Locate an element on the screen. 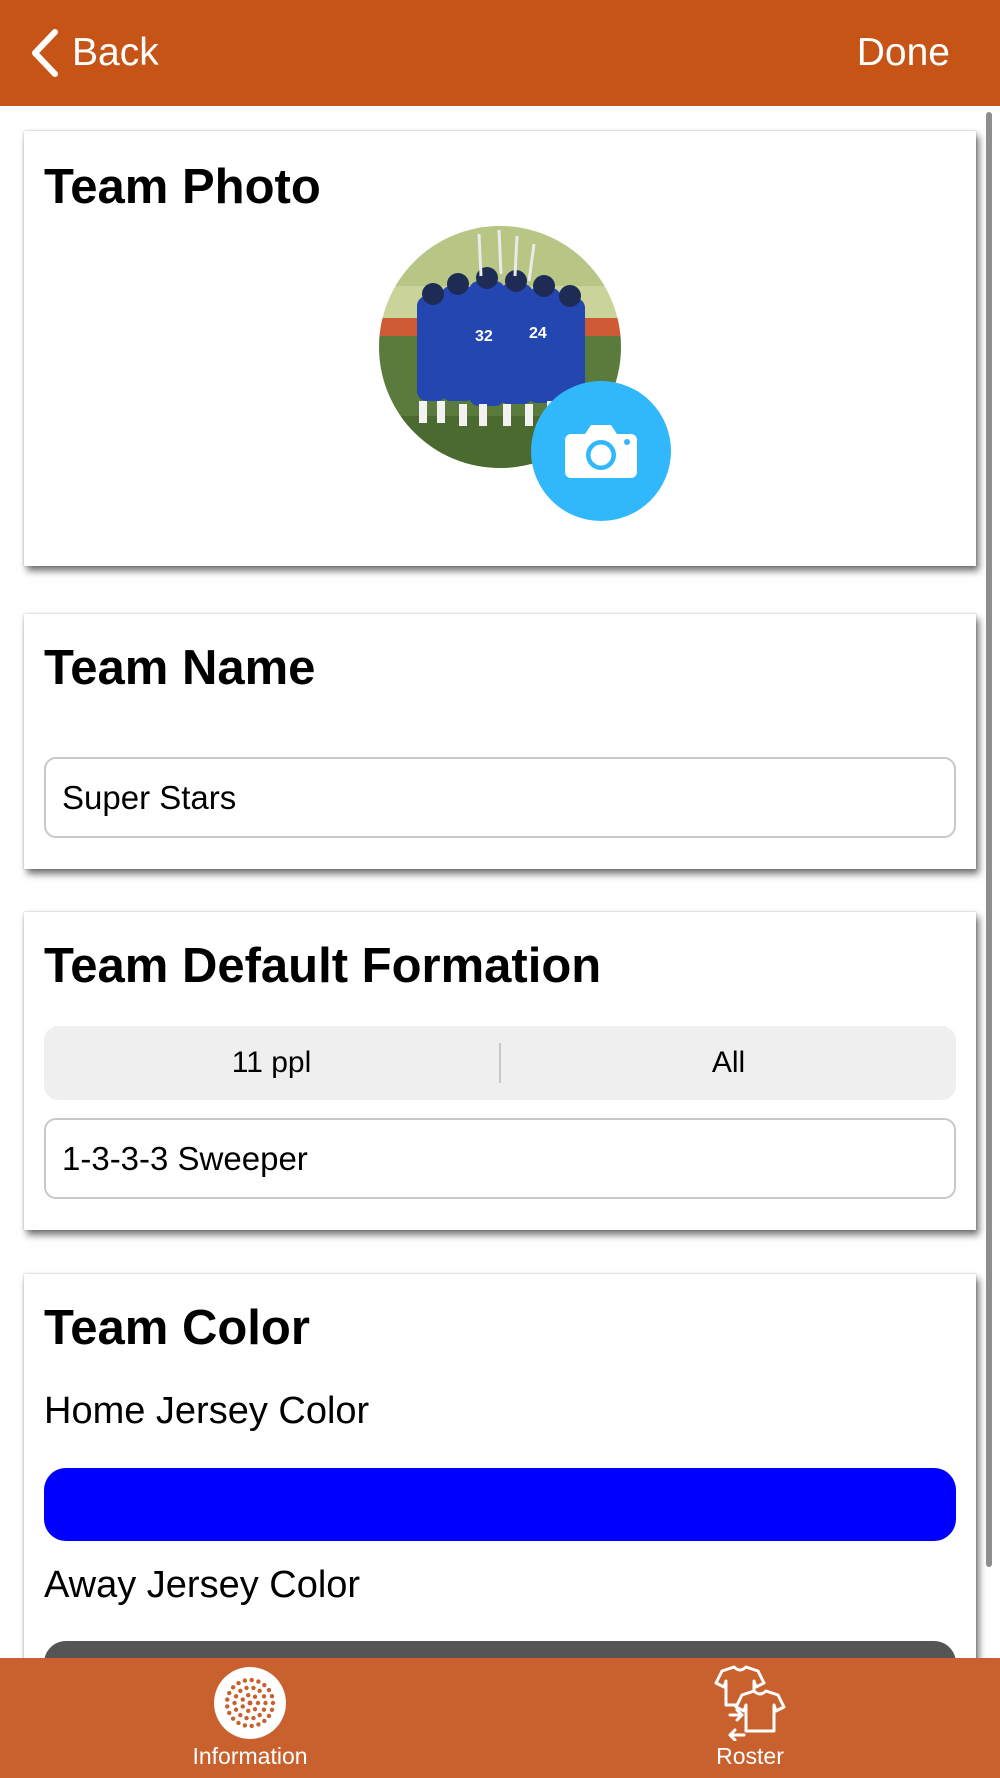 This screenshot has height=1778, width=1000. player-count-segmented-control: 11 ppl All is located at coordinates (500, 1063).